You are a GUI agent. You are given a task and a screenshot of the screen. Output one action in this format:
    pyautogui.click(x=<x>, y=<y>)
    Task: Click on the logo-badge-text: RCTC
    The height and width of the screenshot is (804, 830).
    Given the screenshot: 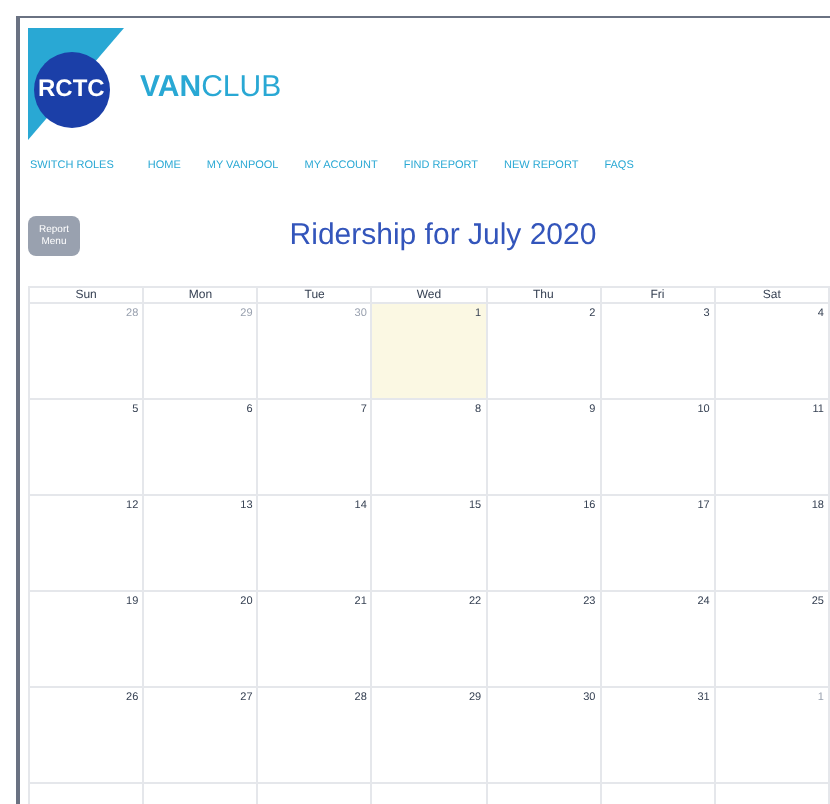 What is the action you would take?
    pyautogui.click(x=71, y=88)
    